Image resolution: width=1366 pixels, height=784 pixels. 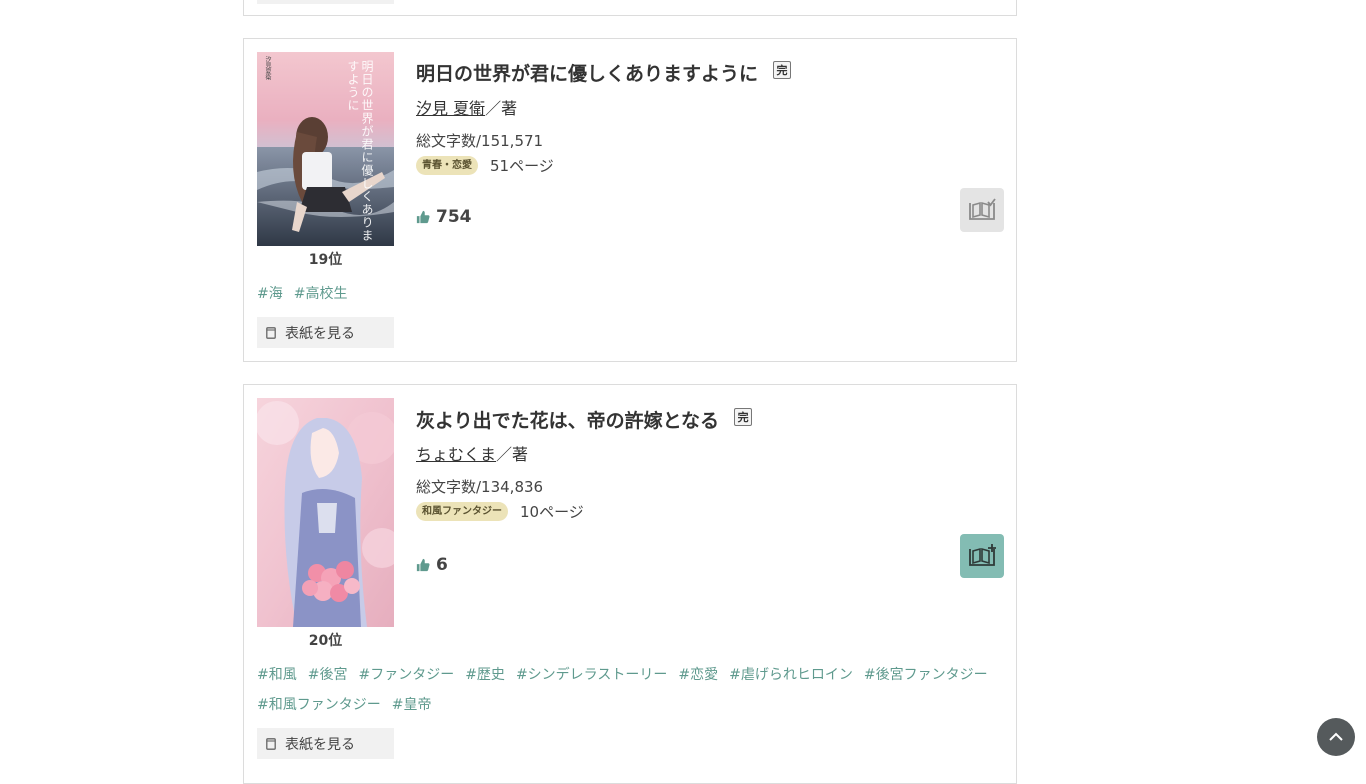 I want to click on likes: 754, so click(x=444, y=217).